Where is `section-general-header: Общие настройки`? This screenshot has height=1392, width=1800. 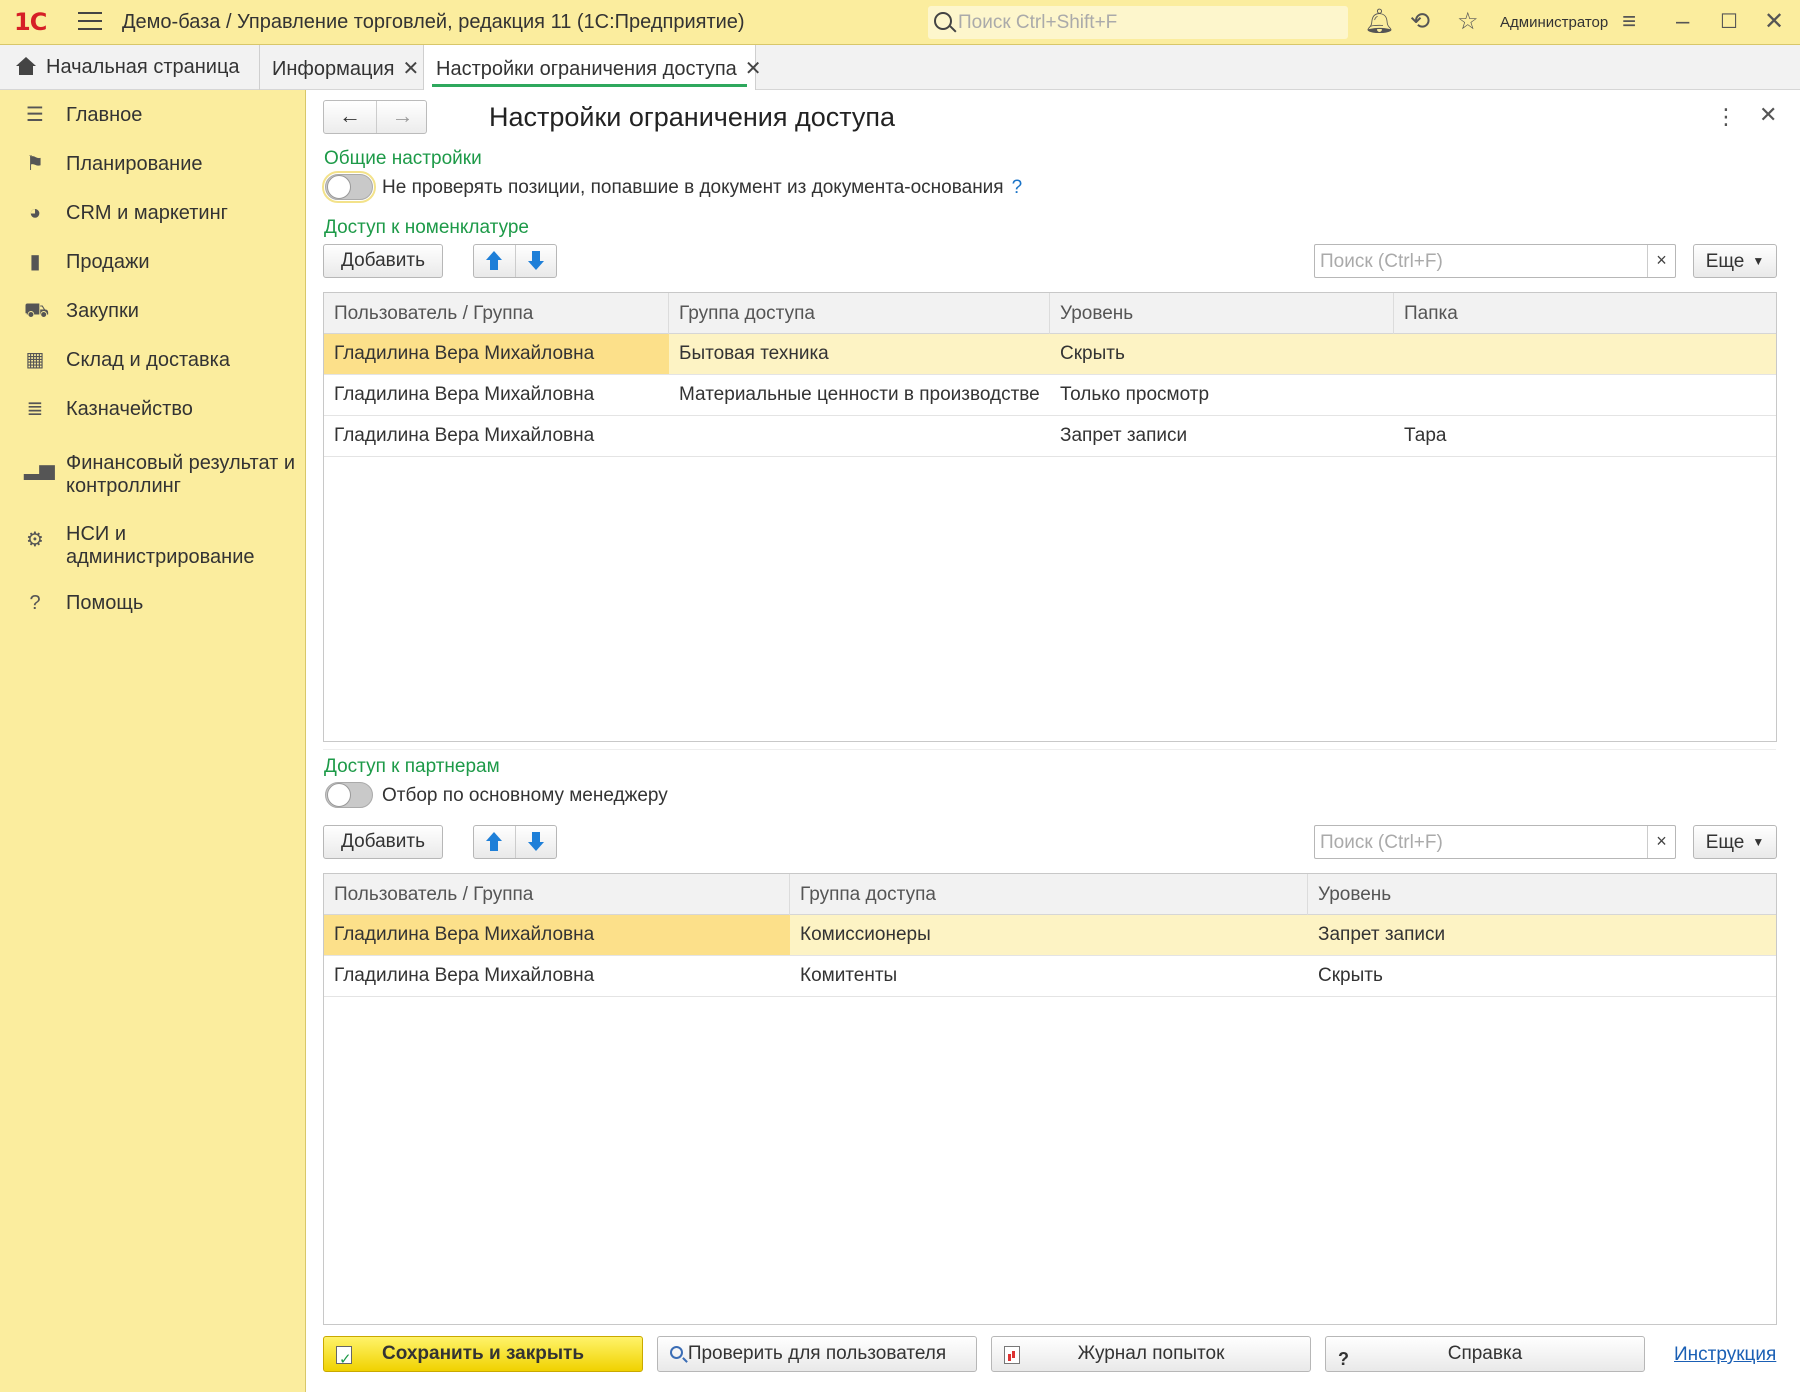
section-general-header: Общие настройки is located at coordinates (403, 158).